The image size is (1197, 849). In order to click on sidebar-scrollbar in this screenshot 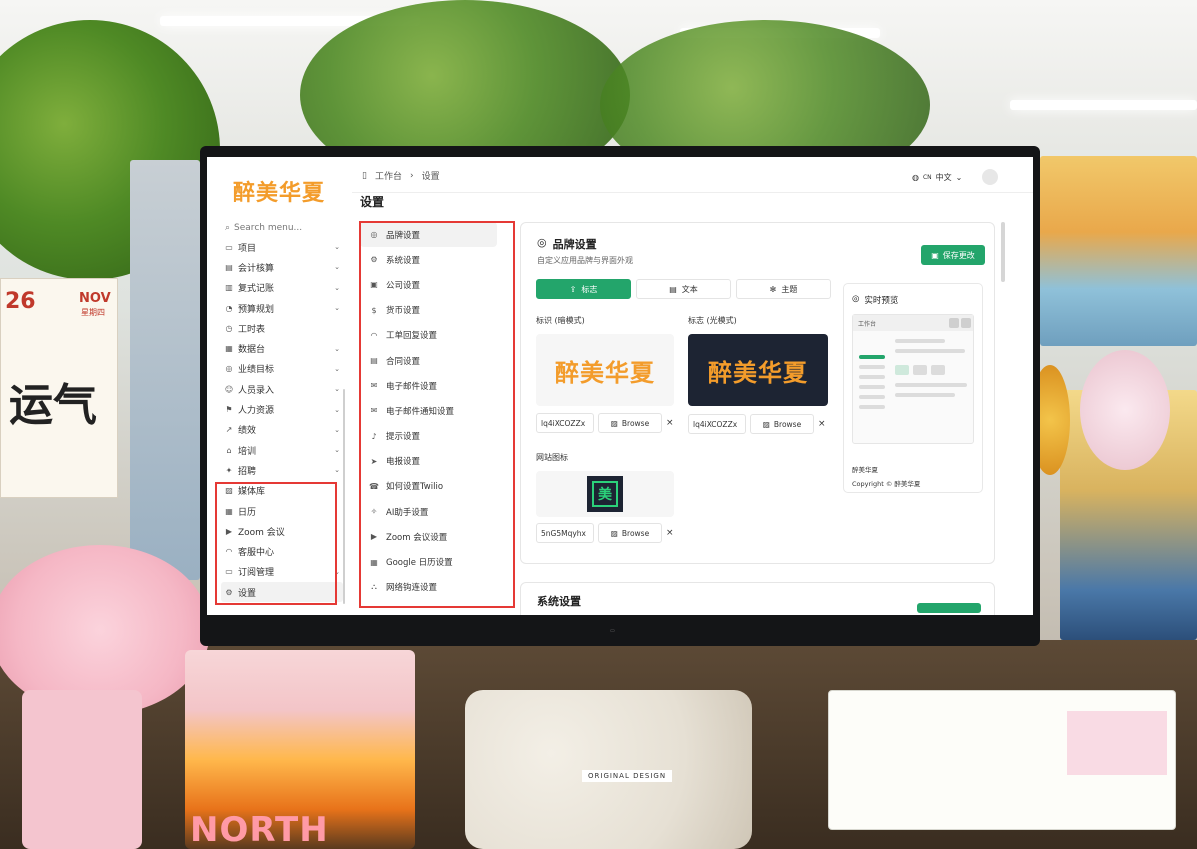, I will do `click(344, 496)`.